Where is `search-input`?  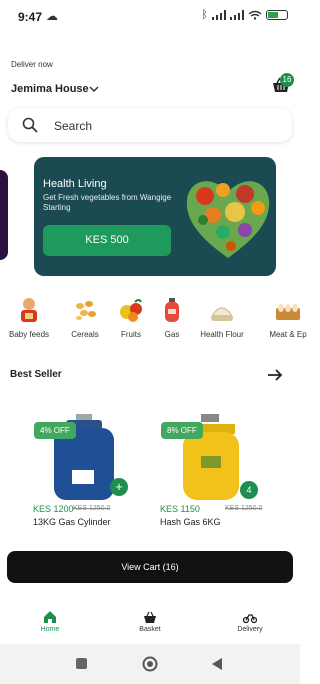 search-input is located at coordinates (164, 126).